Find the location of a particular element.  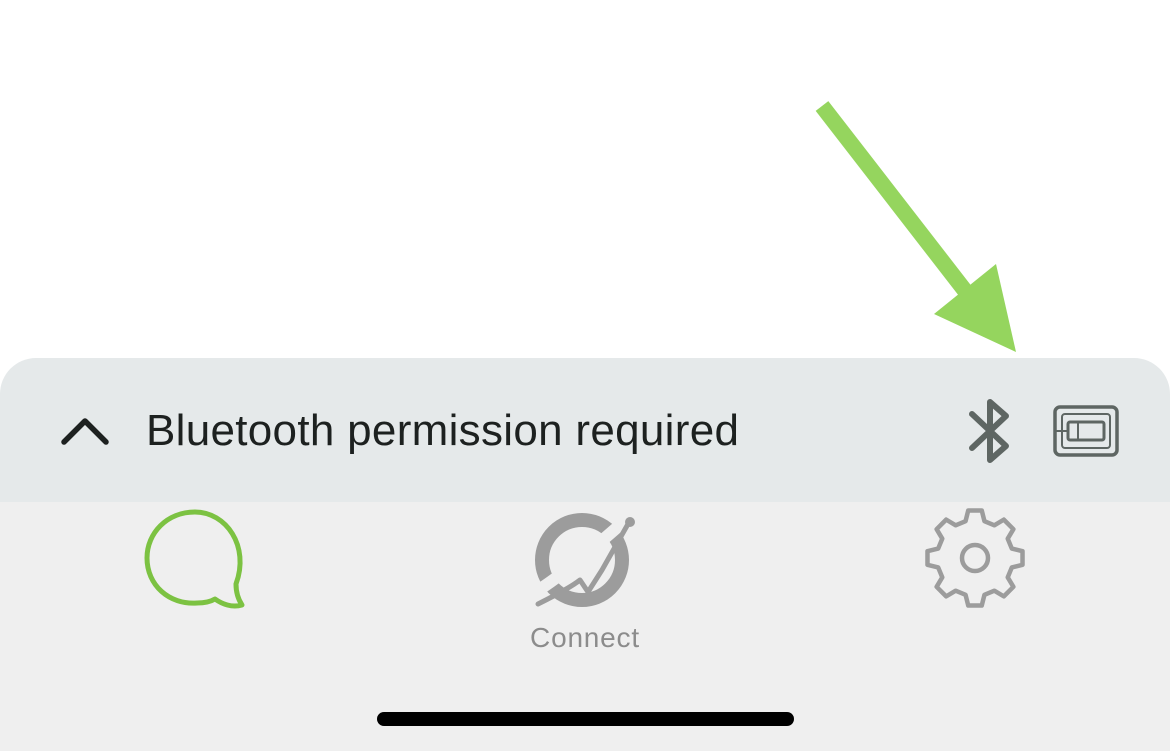

tab-label-connect: Connect is located at coordinates (585, 637).